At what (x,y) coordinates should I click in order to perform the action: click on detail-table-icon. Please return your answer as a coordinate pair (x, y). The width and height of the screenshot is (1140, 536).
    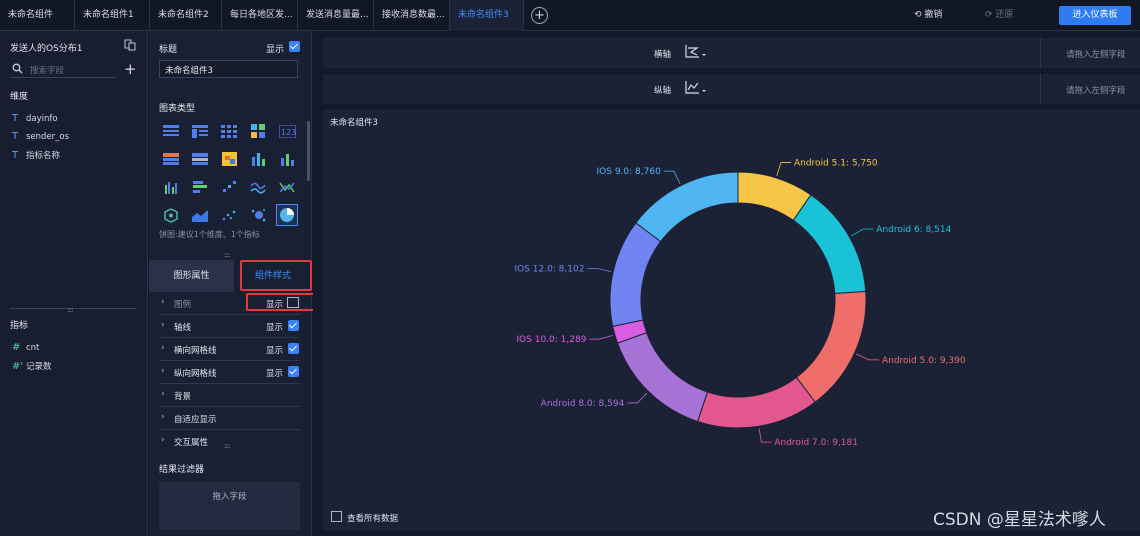
    Looking at the image, I should click on (200, 159).